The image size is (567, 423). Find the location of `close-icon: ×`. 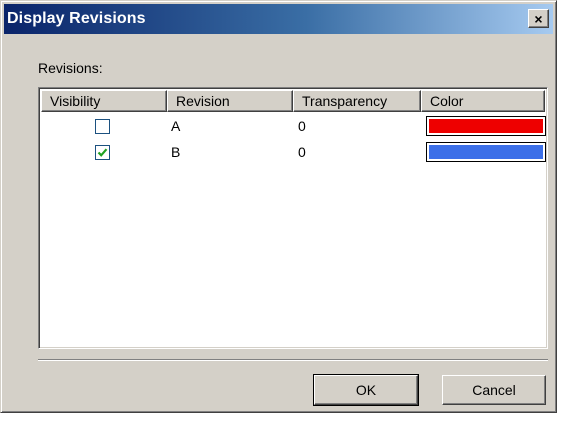

close-icon: × is located at coordinates (538, 18).